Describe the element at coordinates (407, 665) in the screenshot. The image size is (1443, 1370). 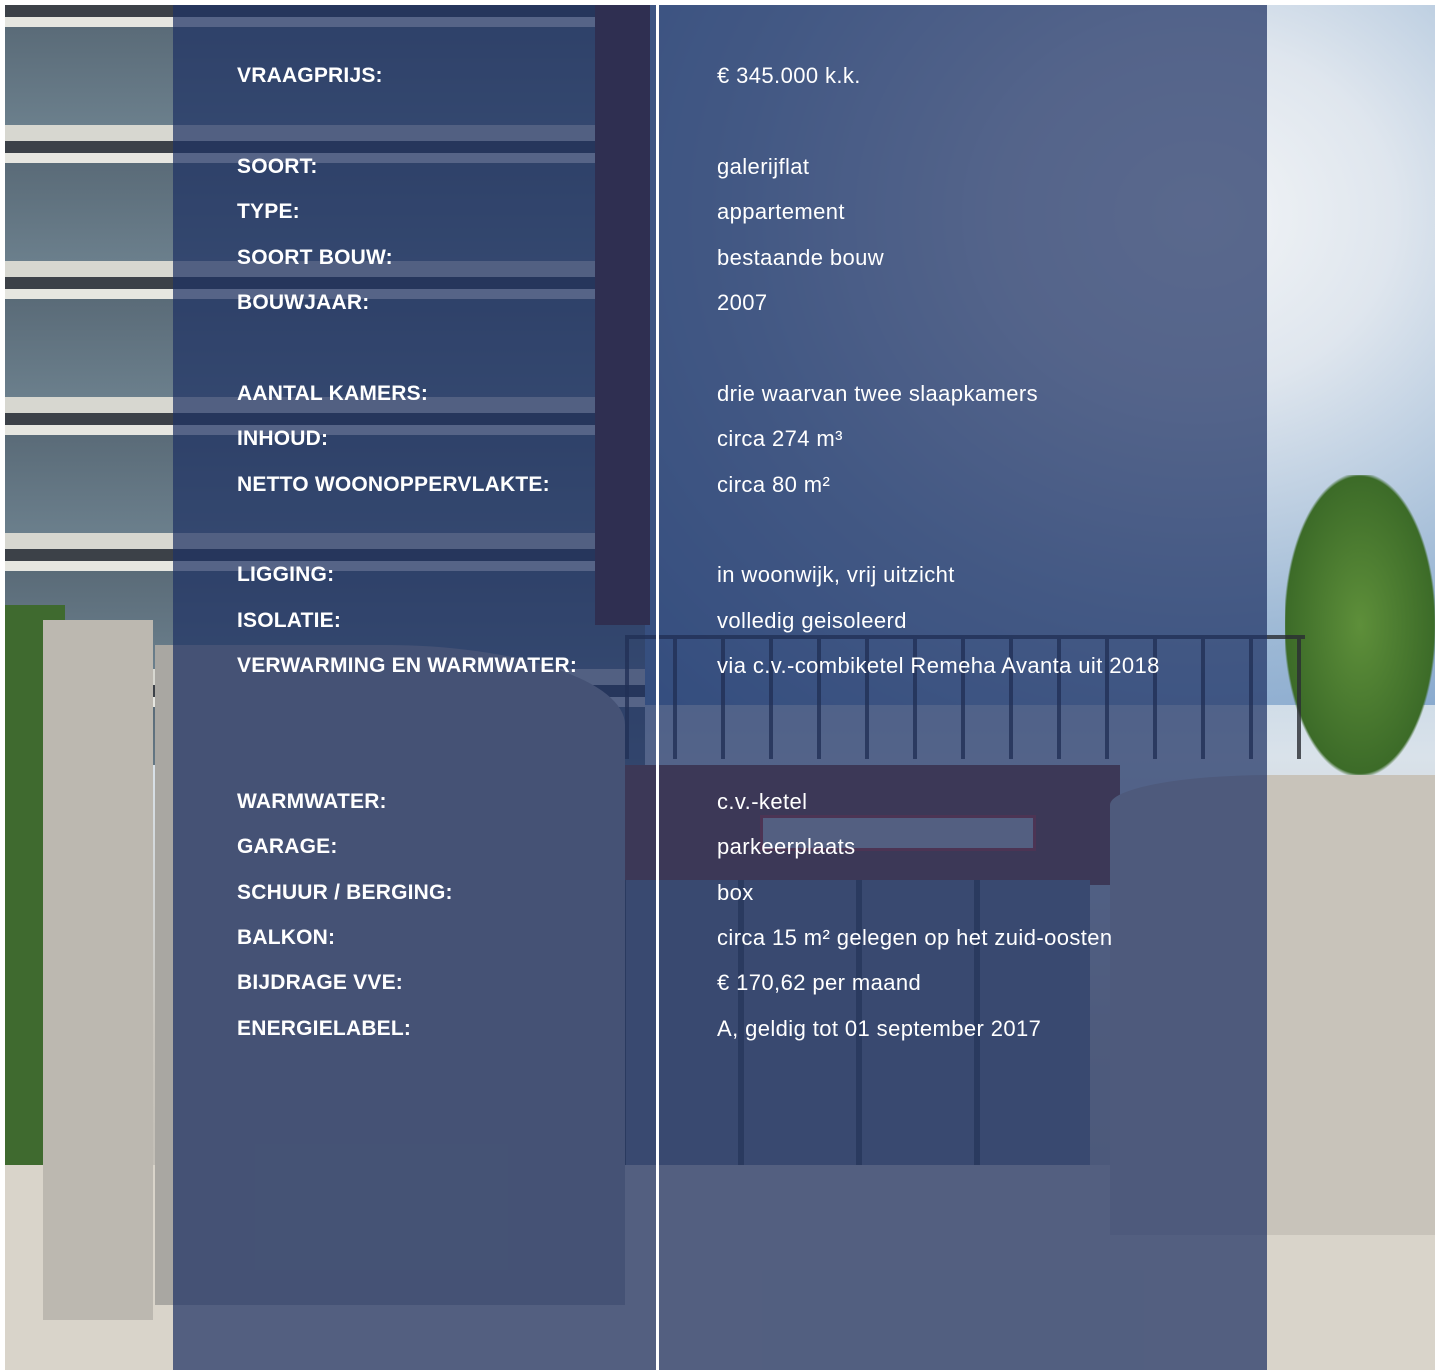
I see `label-verwarming-en-warmwater: VERWARMING EN WARMWATER:` at that location.